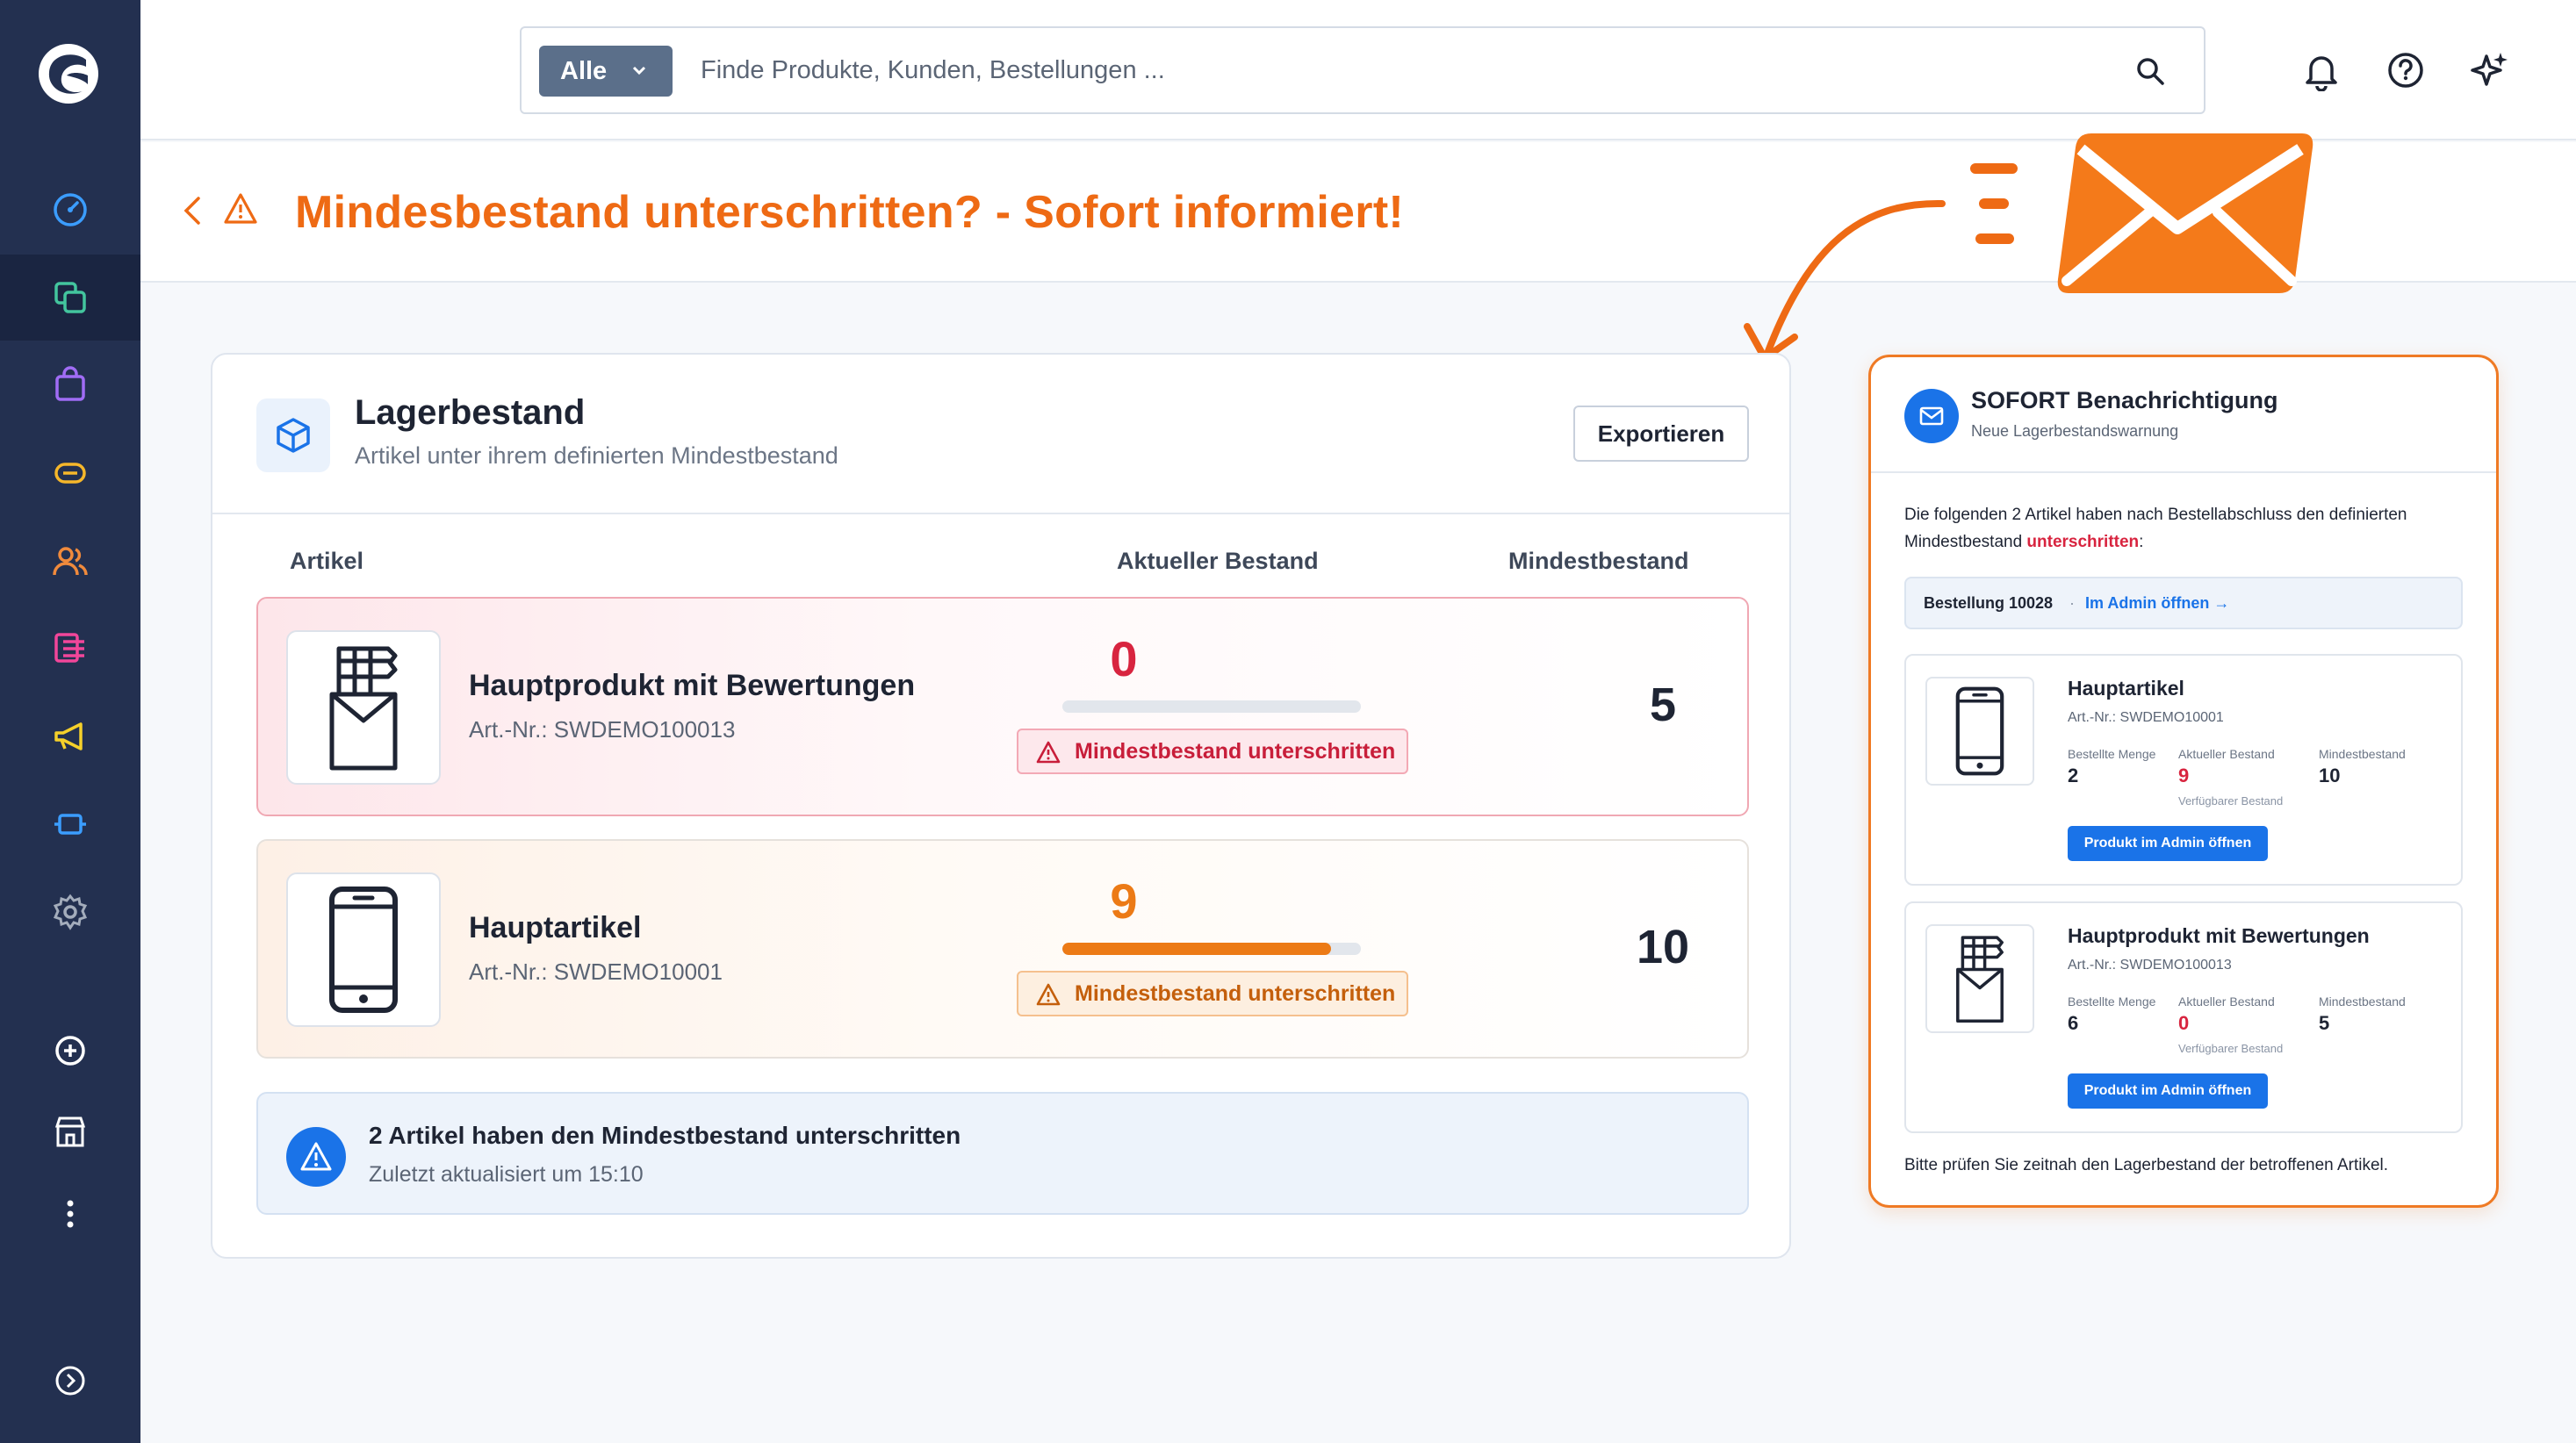 The height and width of the screenshot is (1443, 2576). Describe the element at coordinates (555, 928) in the screenshot. I see `product-name: Hauptartikel` at that location.